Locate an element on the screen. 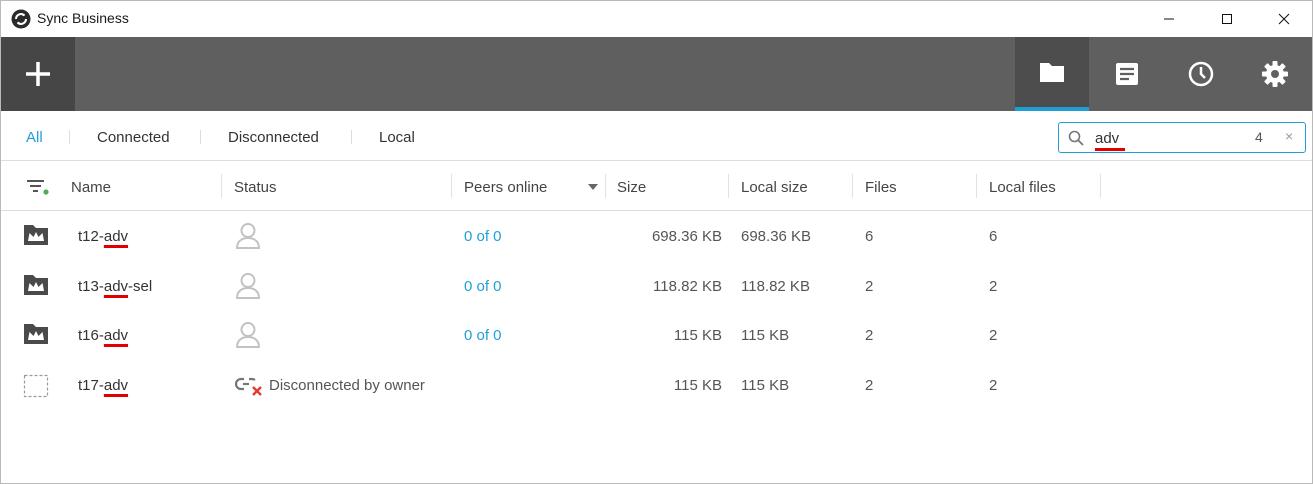 The height and width of the screenshot is (484, 1313). table-row: t16-adv 0 of 0 115 KB 115 KB 2 2 is located at coordinates (656, 336).